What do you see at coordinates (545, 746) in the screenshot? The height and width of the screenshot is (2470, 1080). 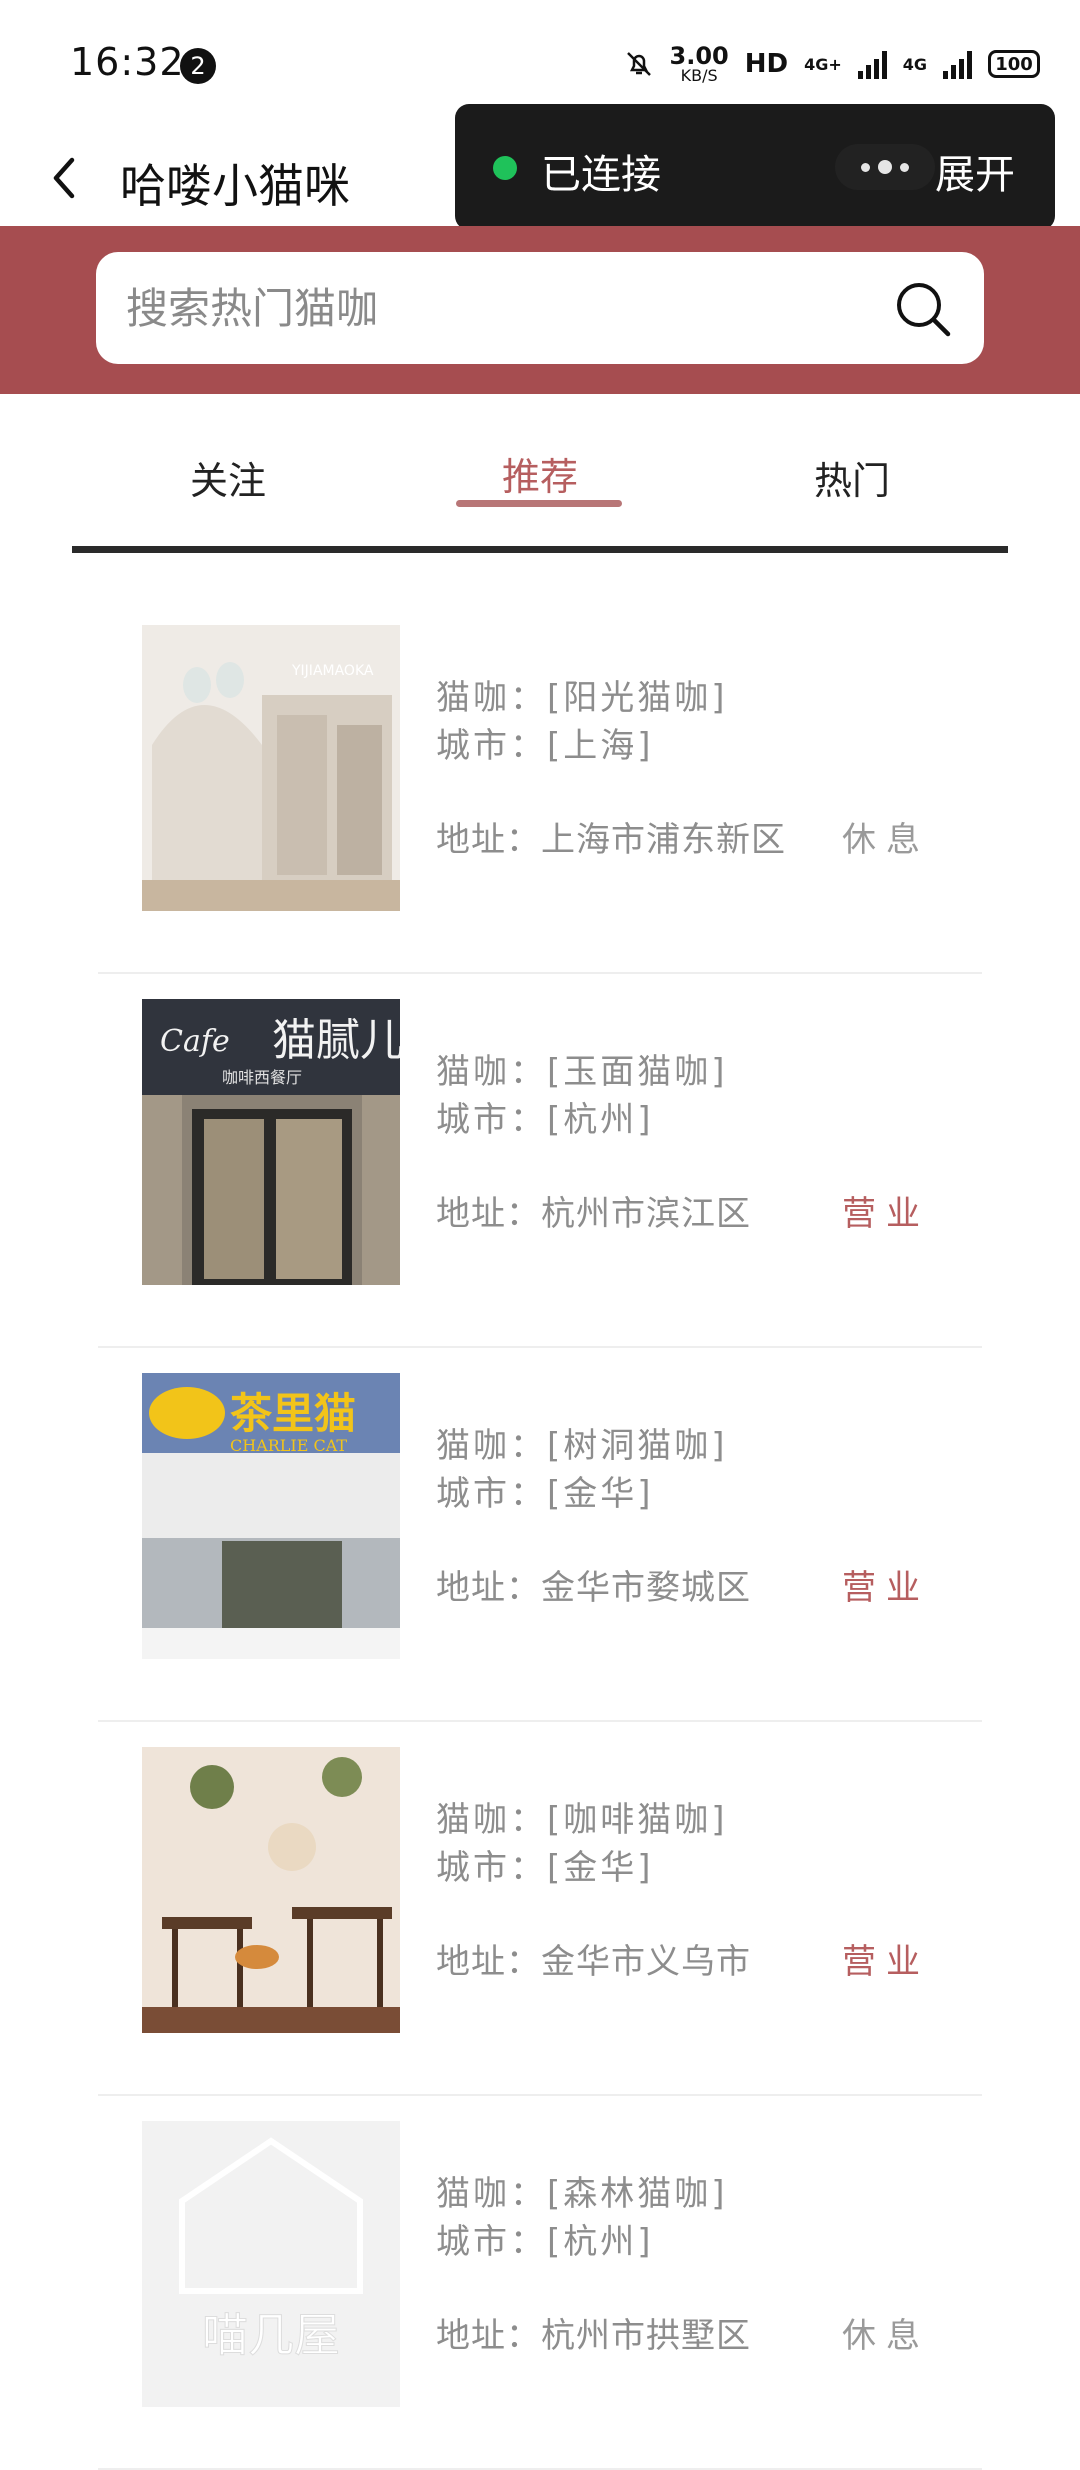 I see `cafe-city: 城市：[上海]` at bounding box center [545, 746].